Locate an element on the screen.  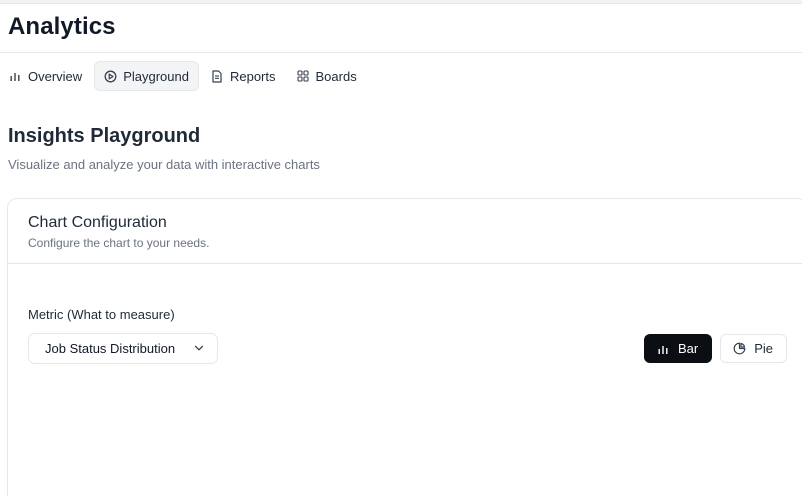
card-title: Chart Configuration is located at coordinates (97, 222).